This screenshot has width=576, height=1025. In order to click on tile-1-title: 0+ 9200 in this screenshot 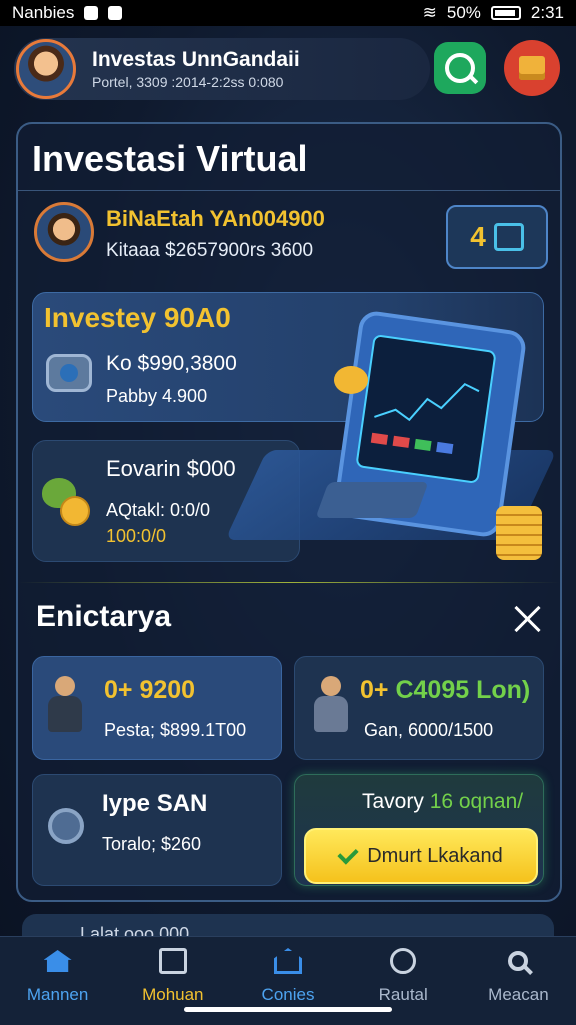, I will do `click(150, 690)`.